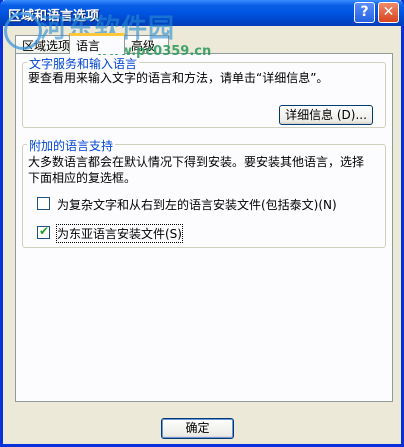 The image size is (404, 447). I want to click on complex-script-checkbox, so click(43, 203).